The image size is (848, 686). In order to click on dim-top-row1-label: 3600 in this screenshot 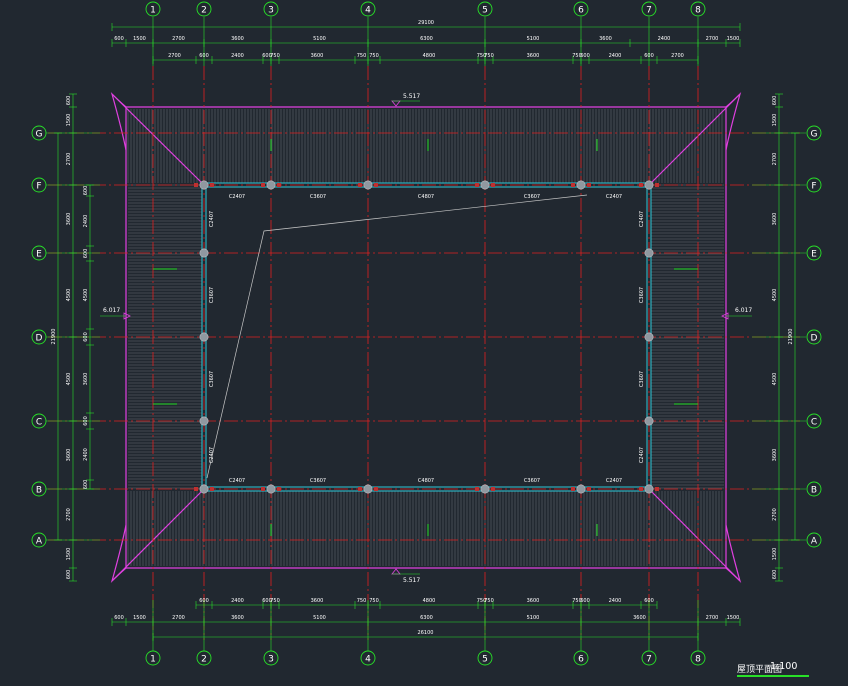, I will do `click(237, 39)`.